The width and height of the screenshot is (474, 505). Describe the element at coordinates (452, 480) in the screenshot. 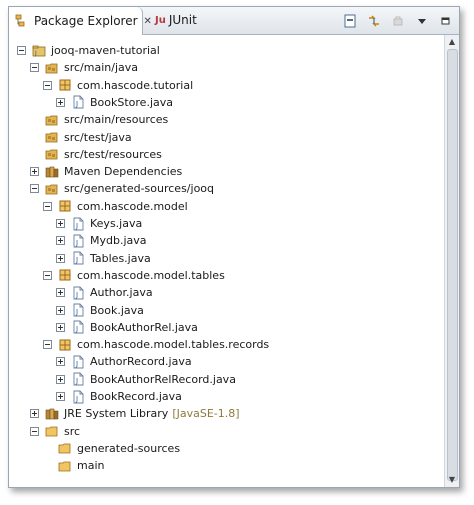

I see `scroll-down-icon: ▼` at that location.